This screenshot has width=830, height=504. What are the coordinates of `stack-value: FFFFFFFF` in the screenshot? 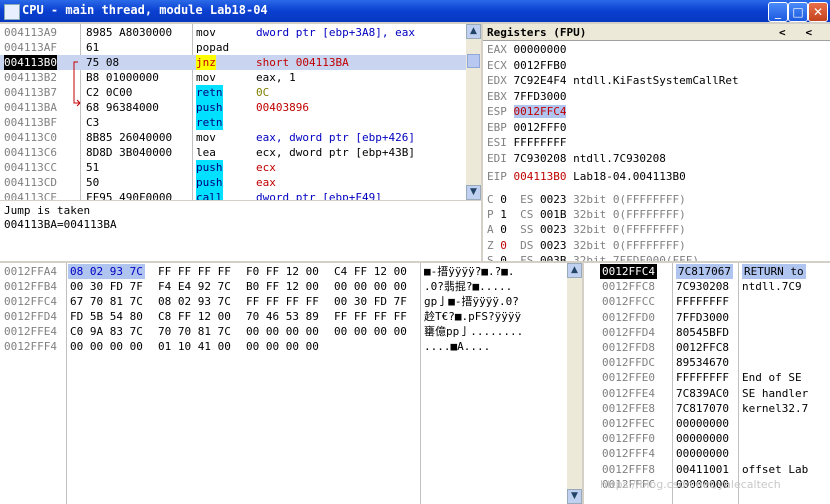 It's located at (702, 378).